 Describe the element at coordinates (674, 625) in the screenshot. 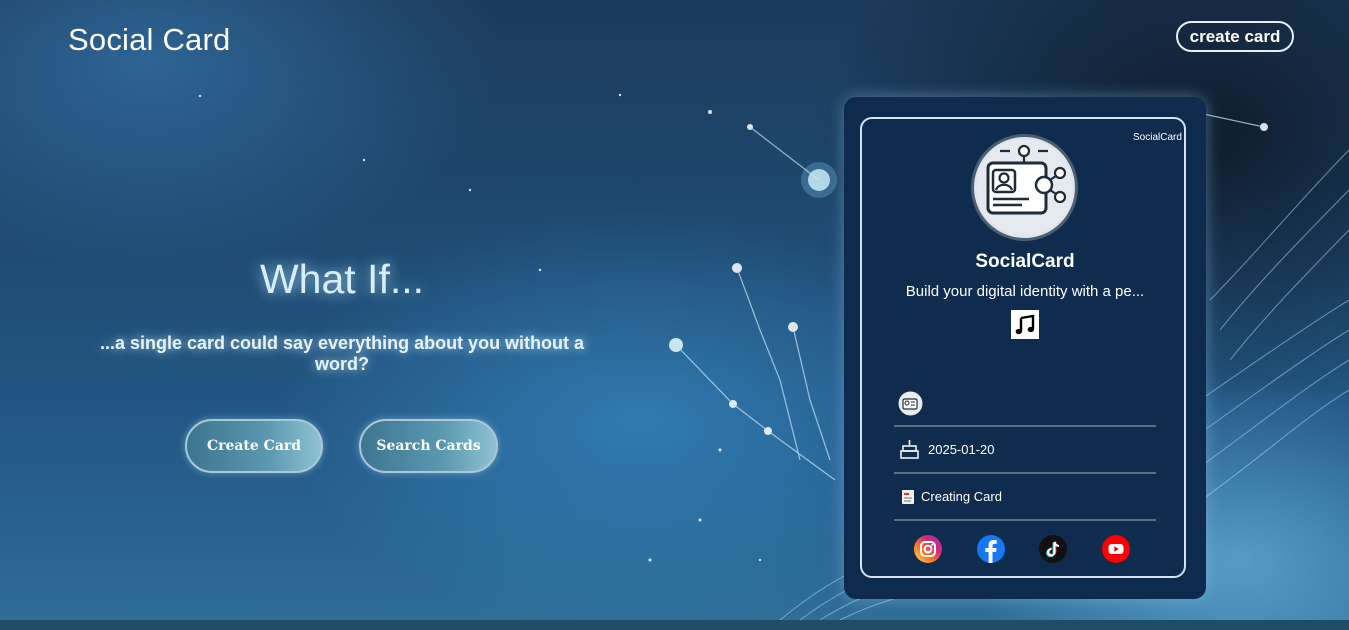

I see `bottom-strip` at that location.